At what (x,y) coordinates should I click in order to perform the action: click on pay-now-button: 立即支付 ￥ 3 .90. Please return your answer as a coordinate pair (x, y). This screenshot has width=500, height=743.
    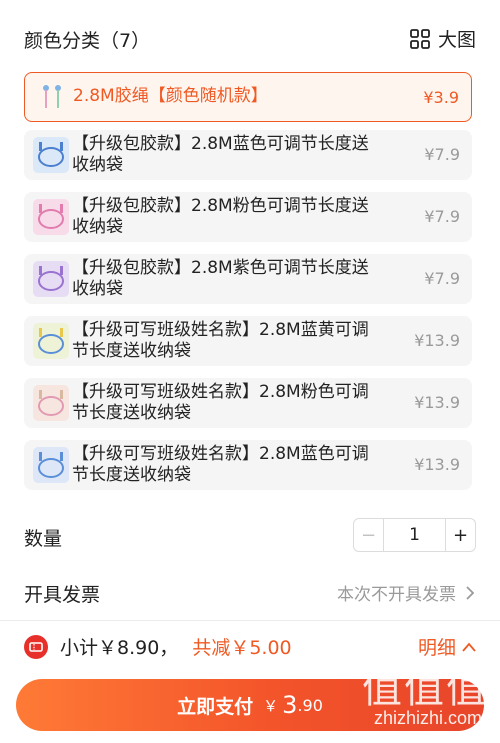
    Looking at the image, I should click on (250, 705).